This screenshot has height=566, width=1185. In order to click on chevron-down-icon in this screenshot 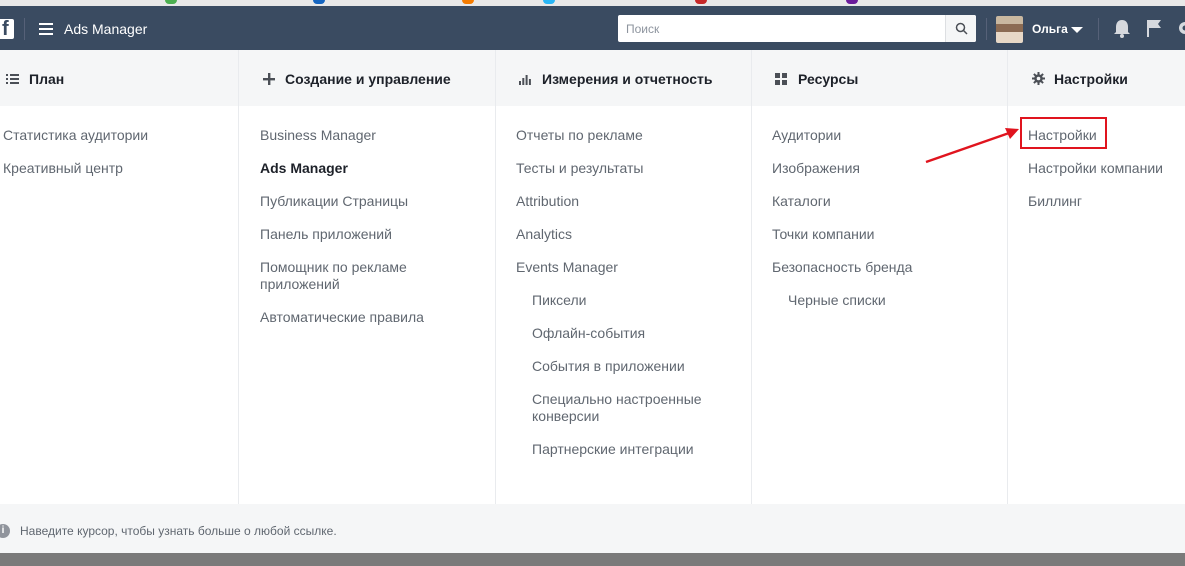, I will do `click(1077, 30)`.